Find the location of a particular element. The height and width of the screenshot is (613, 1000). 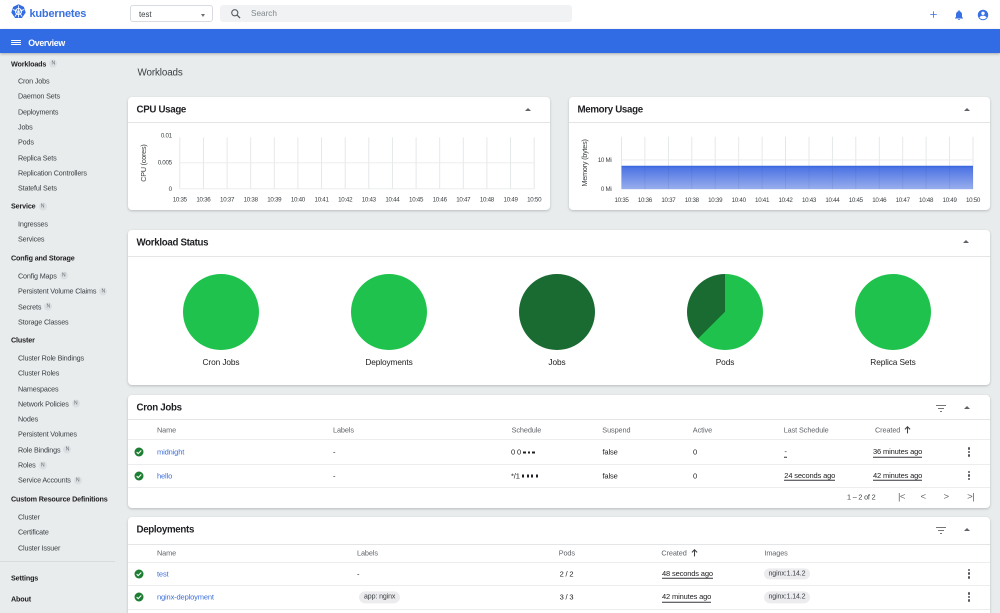

svg-text: 0 Mi is located at coordinates (606, 189).